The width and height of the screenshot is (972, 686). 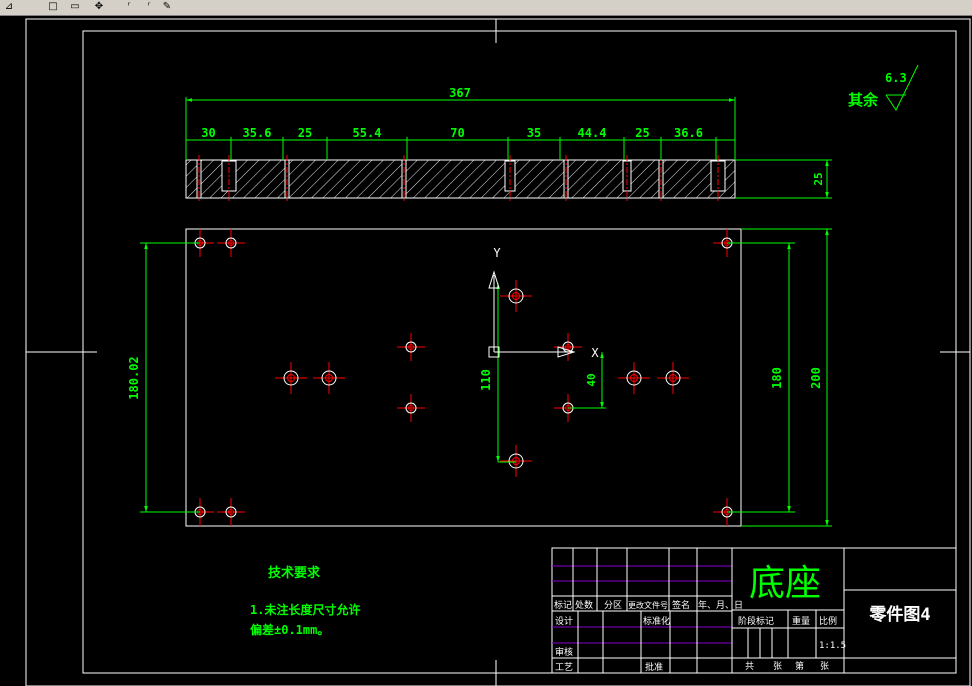 I want to click on tech-line-2: 偏差±0.1mm。, so click(x=289, y=629).